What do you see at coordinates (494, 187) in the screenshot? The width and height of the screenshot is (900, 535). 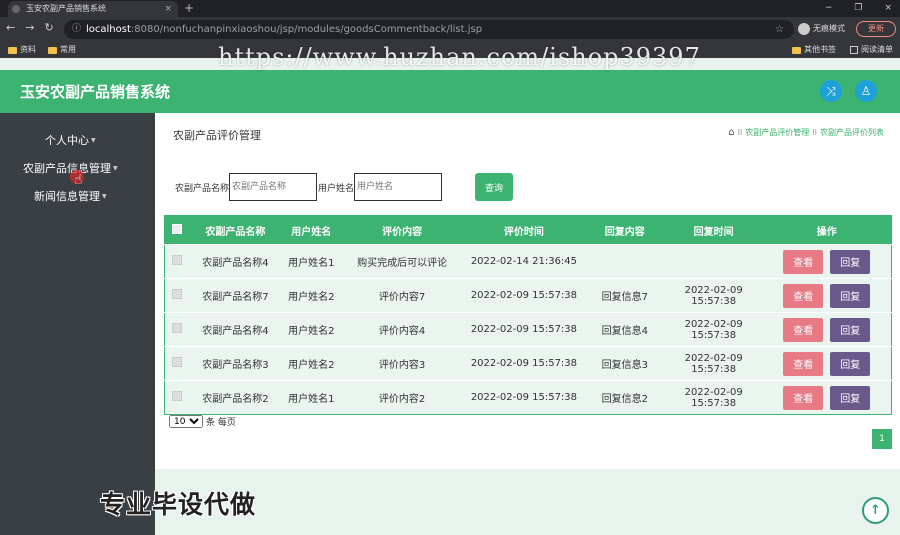 I see `search-button: 查询` at bounding box center [494, 187].